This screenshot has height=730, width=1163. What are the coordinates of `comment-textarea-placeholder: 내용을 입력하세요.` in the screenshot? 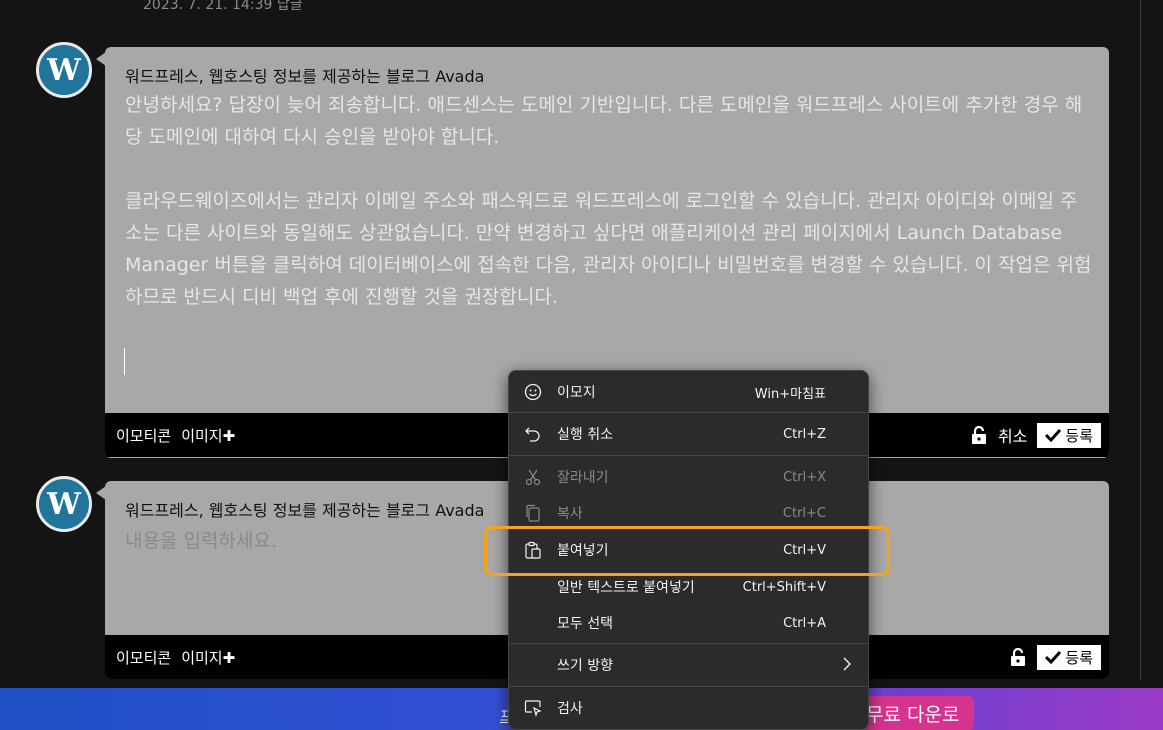 It's located at (201, 539).